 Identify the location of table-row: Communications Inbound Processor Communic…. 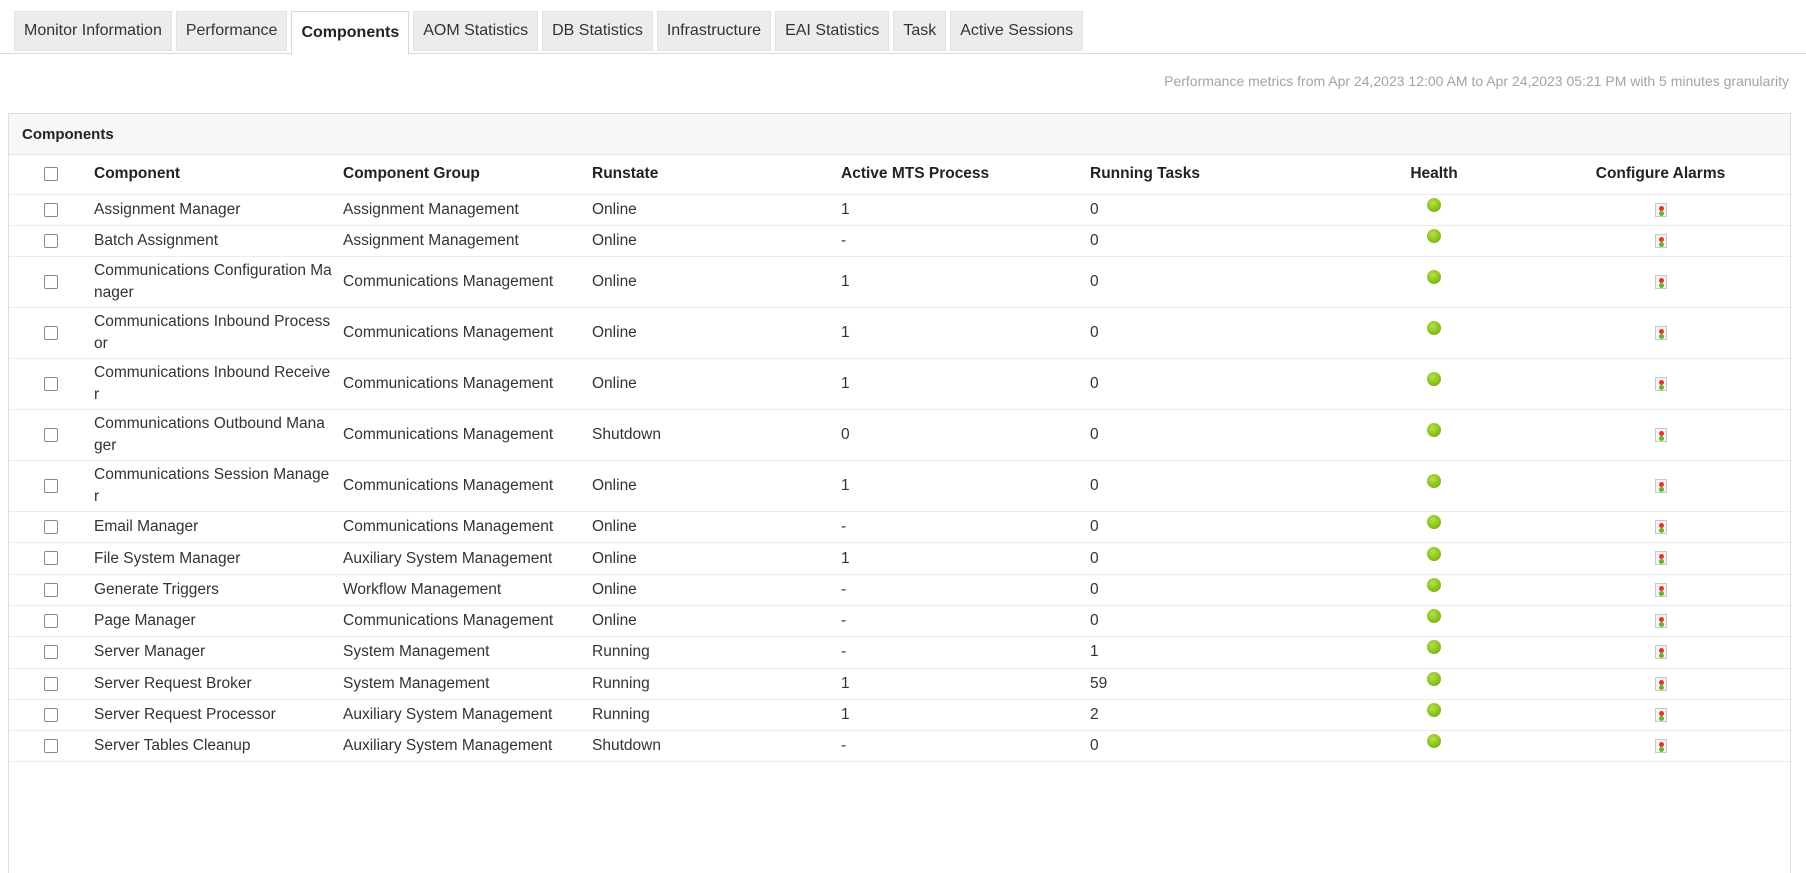
(900, 333).